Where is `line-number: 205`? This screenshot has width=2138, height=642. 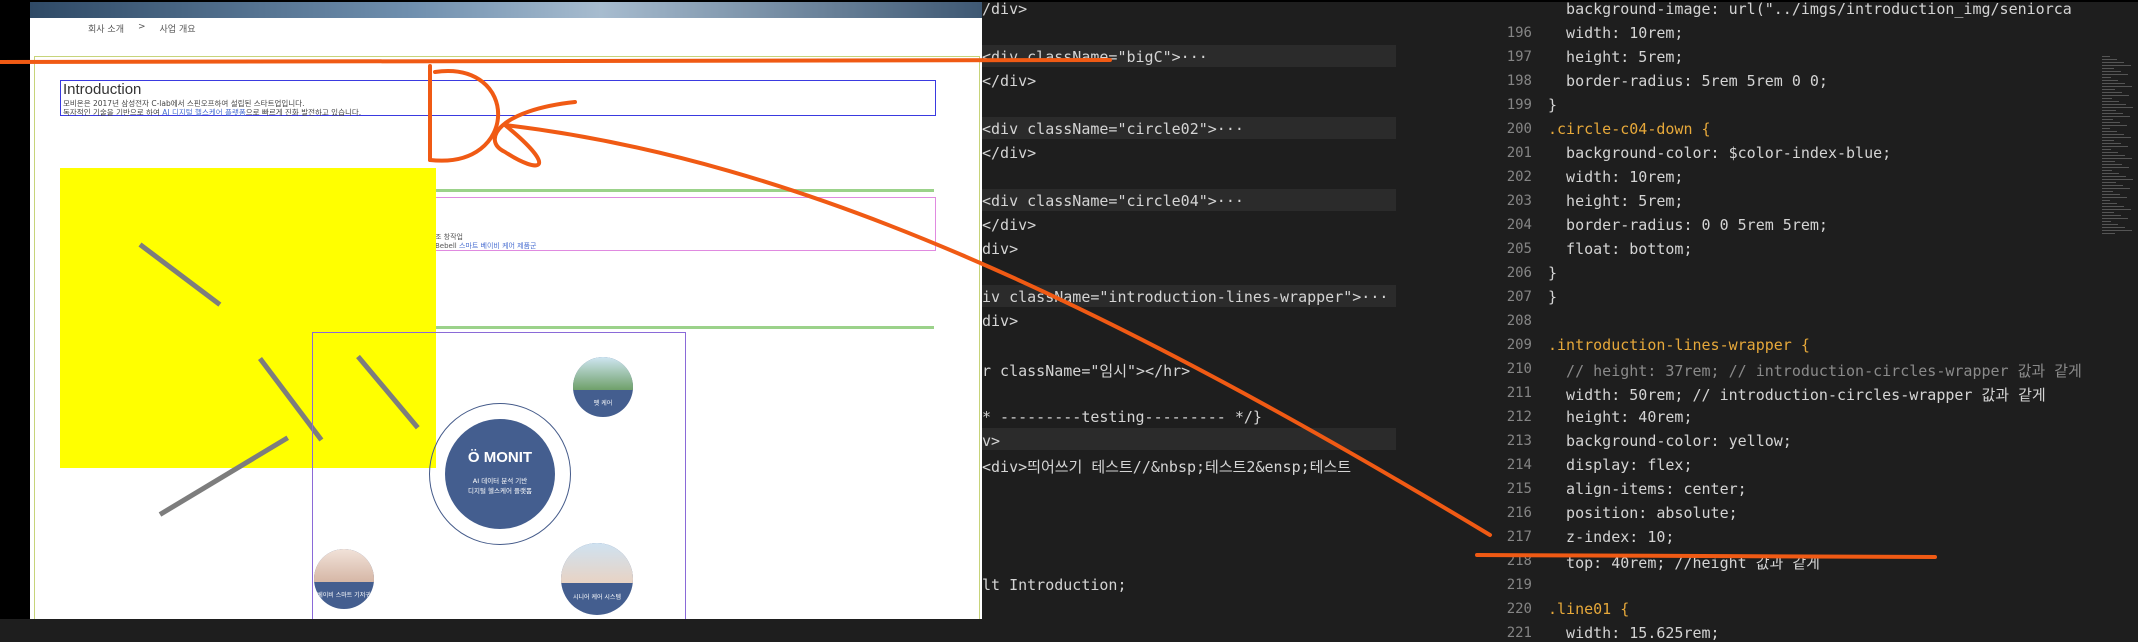 line-number: 205 is located at coordinates (1519, 249).